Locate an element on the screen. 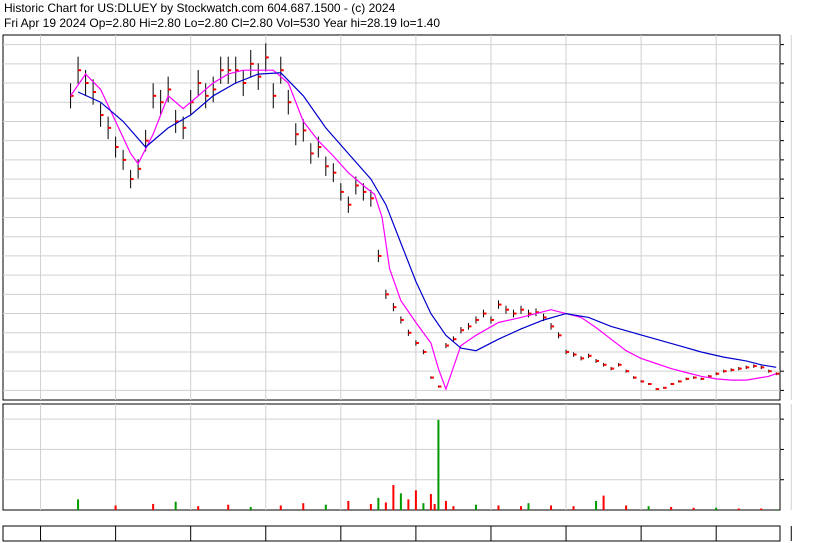 Image resolution: width=830 pixels, height=543 pixels. x-axis-frame is located at coordinates (391, 533).